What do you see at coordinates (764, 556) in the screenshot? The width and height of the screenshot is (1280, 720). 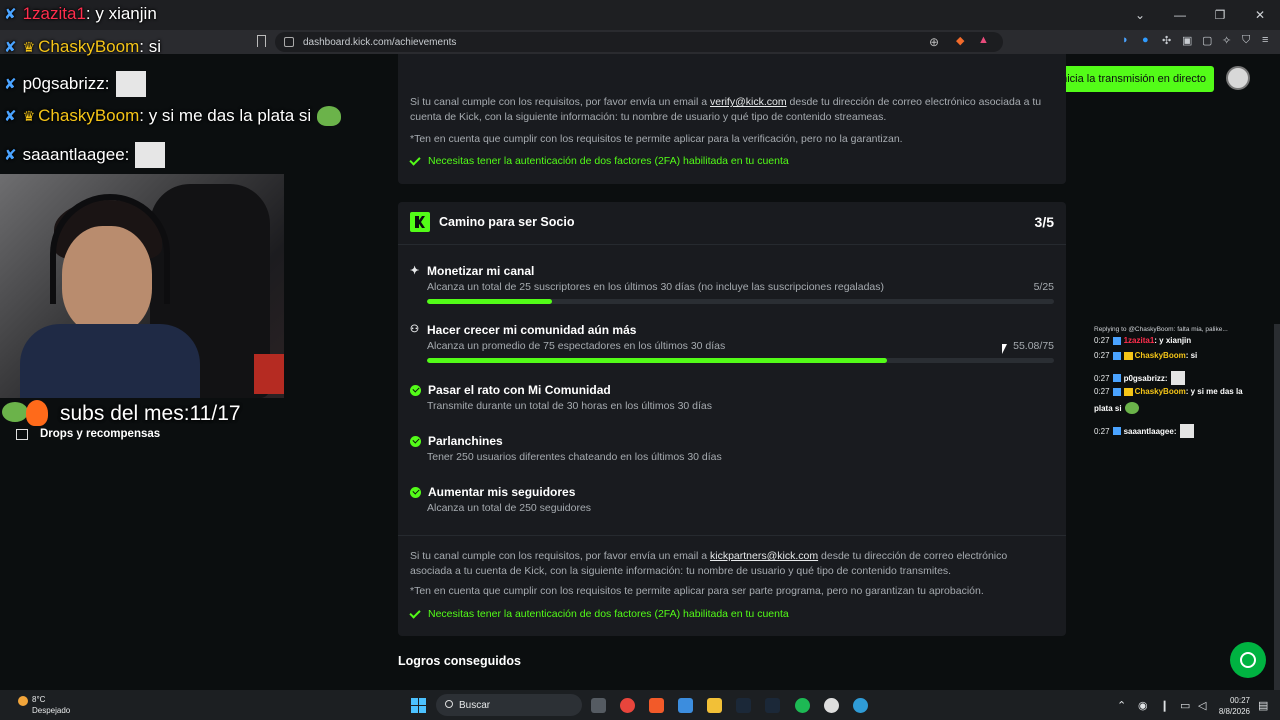 I see `partner-email-link: kickpartners@kick.com` at bounding box center [764, 556].